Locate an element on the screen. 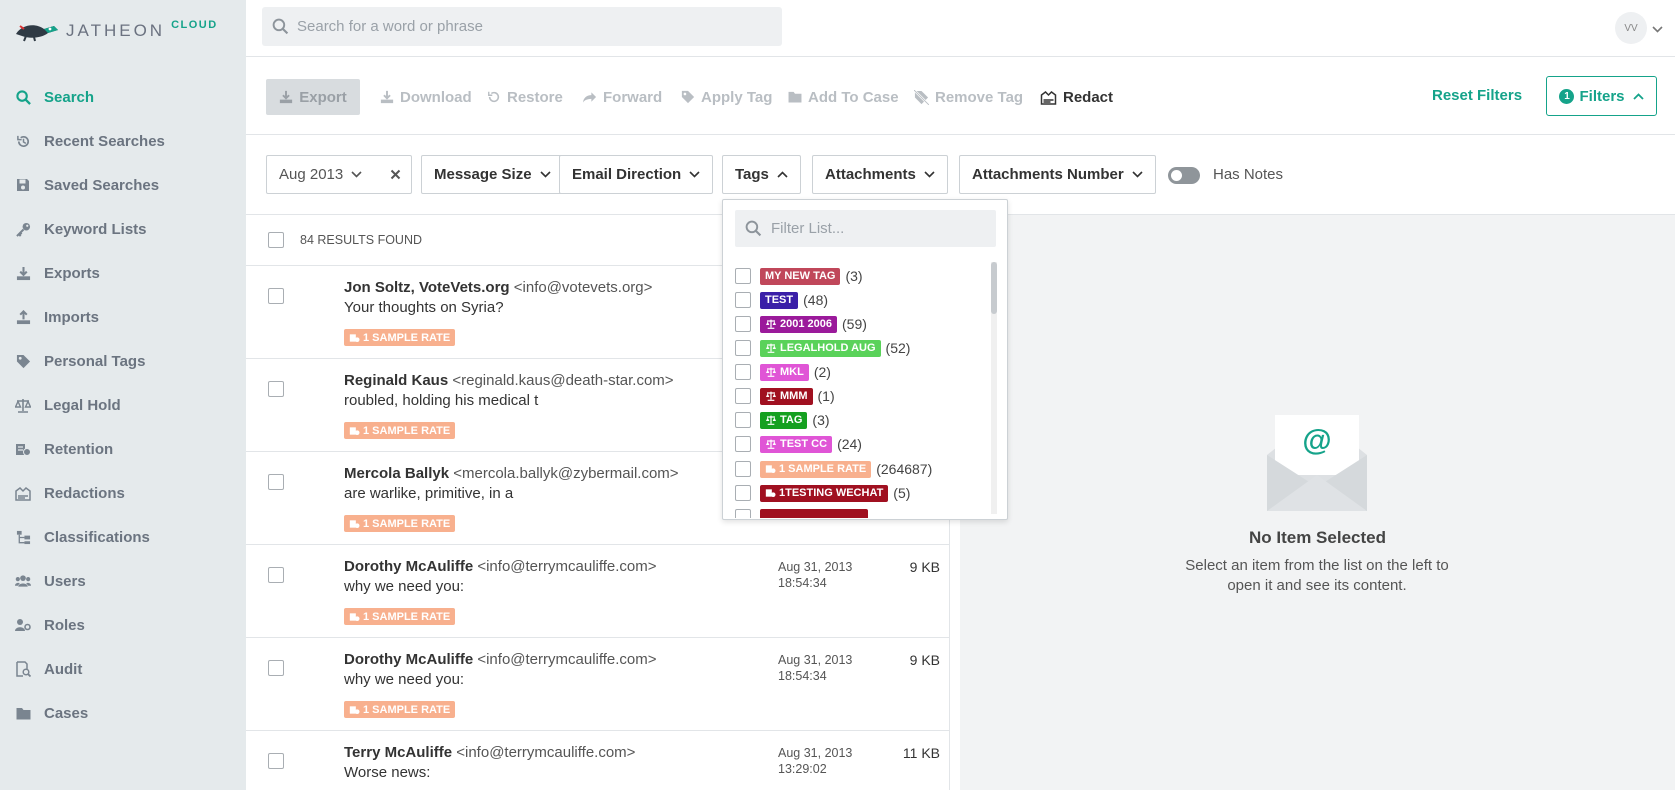  global-search is located at coordinates (522, 26).